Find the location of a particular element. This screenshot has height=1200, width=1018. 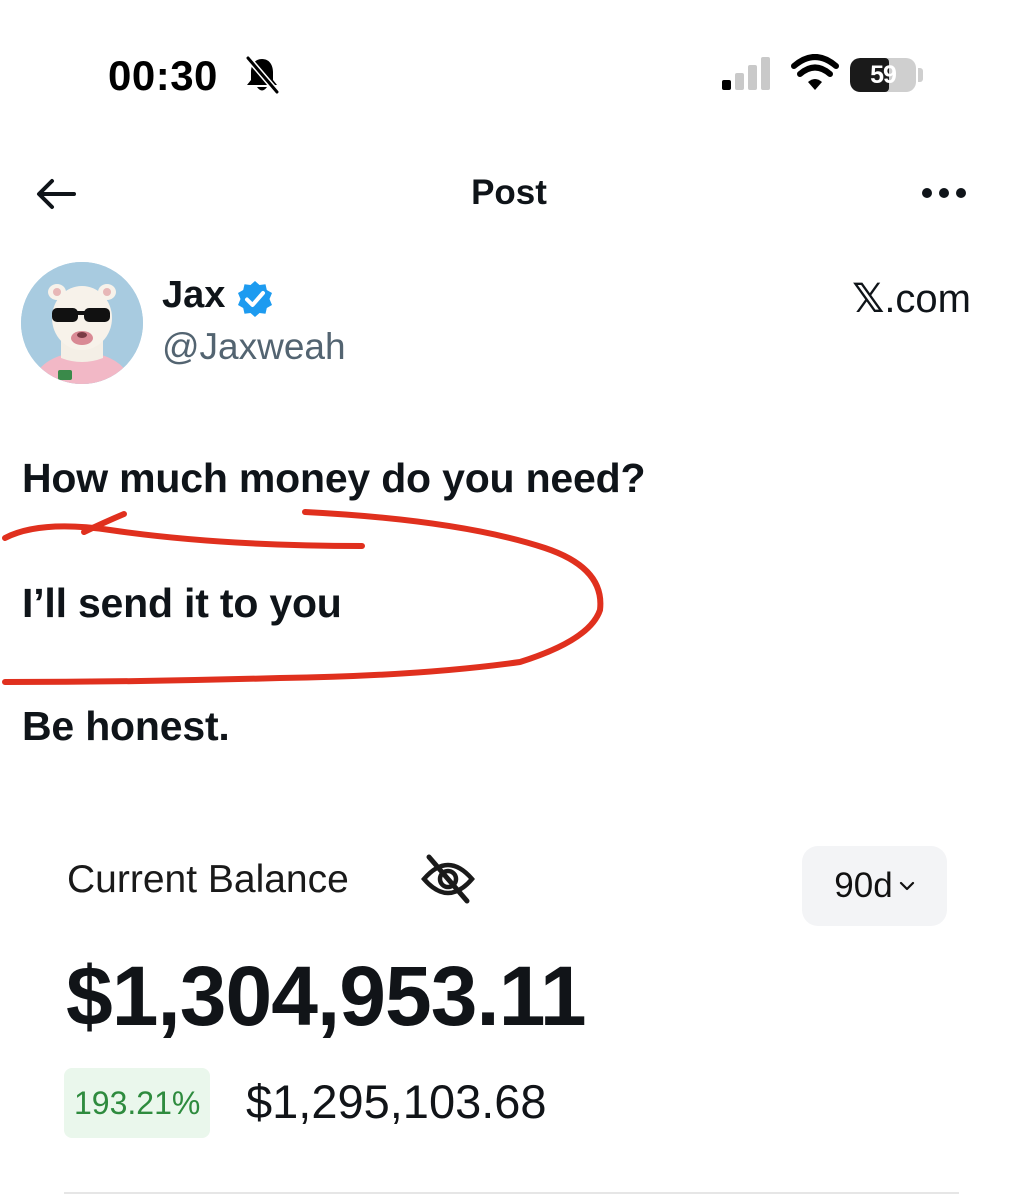

divider is located at coordinates (511, 1193).